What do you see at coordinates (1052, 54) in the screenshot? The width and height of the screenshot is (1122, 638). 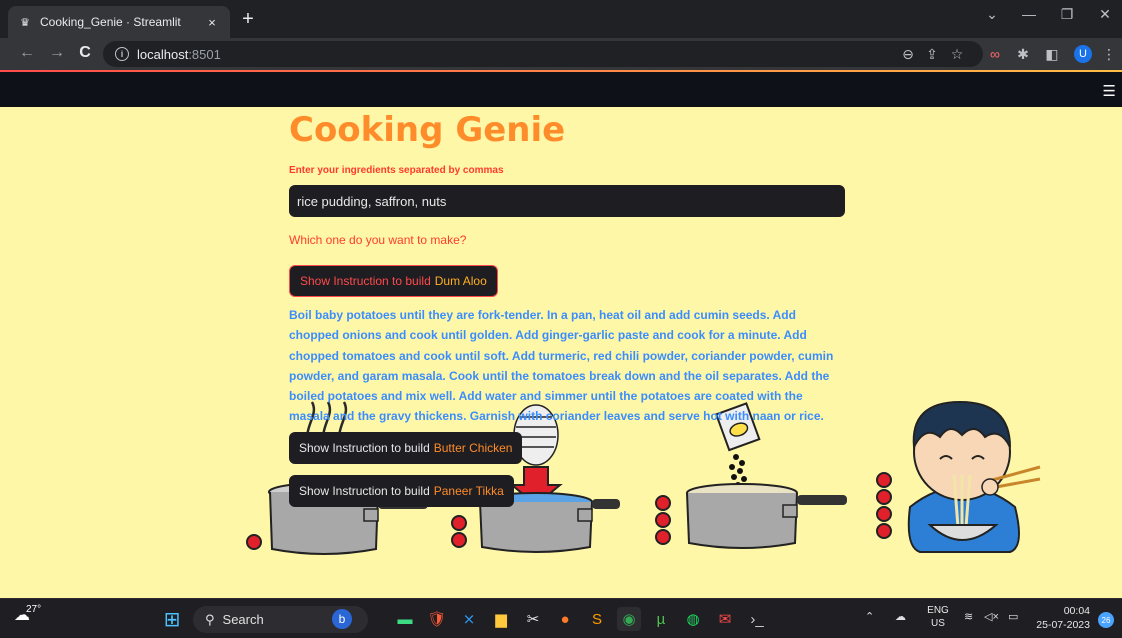 I see `side-panel-icon: ◧` at bounding box center [1052, 54].